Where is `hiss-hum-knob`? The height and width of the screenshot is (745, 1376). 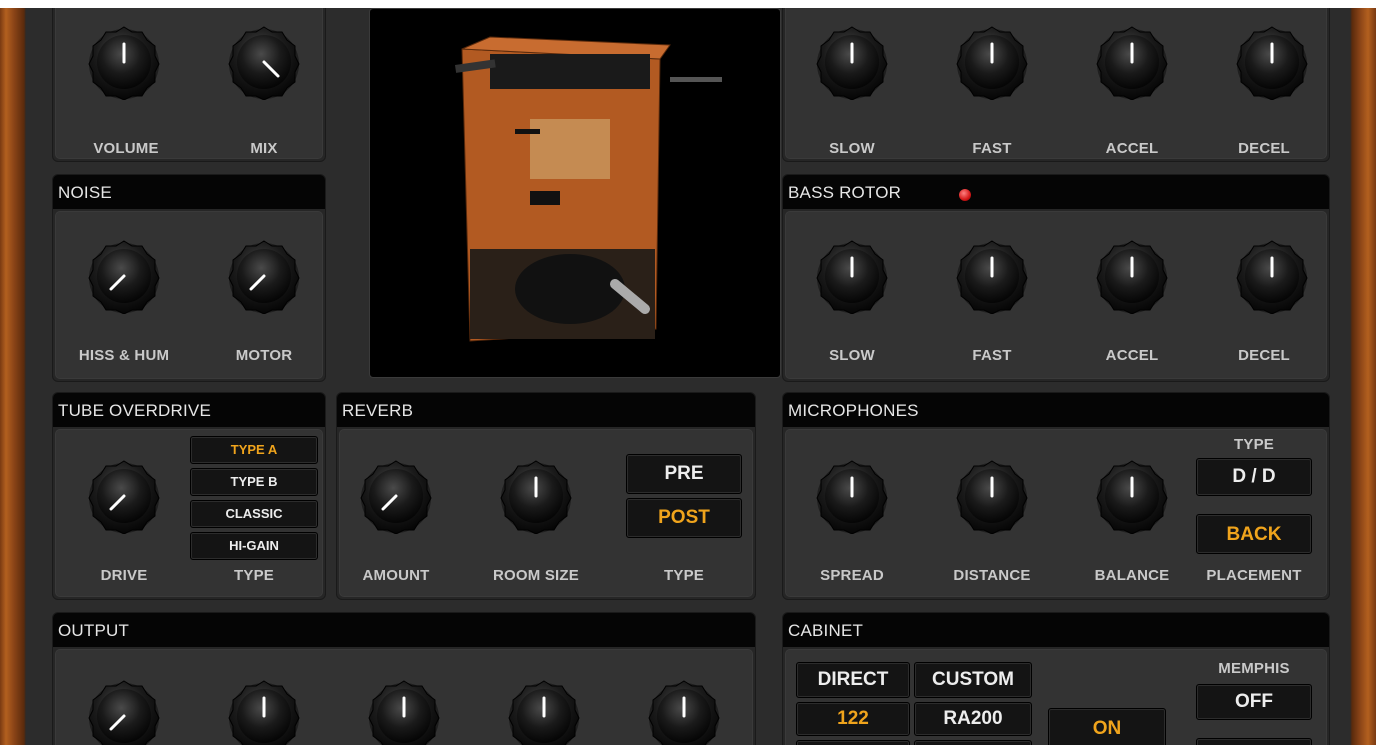 hiss-hum-knob is located at coordinates (124, 276).